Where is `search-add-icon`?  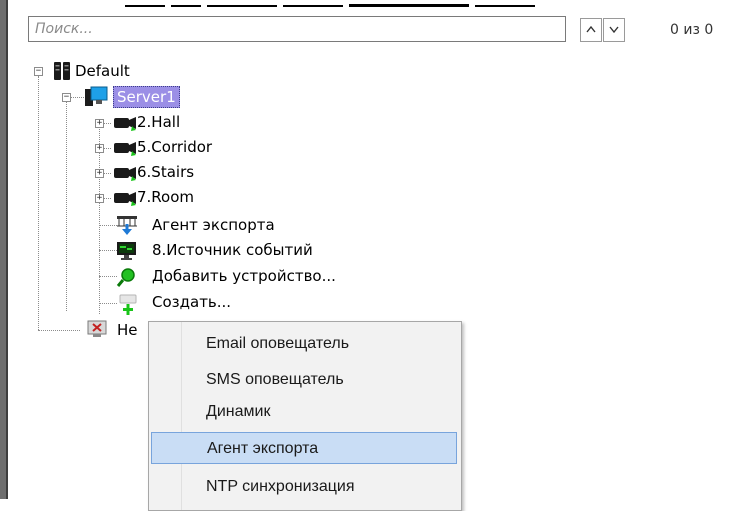 search-add-icon is located at coordinates (126, 276).